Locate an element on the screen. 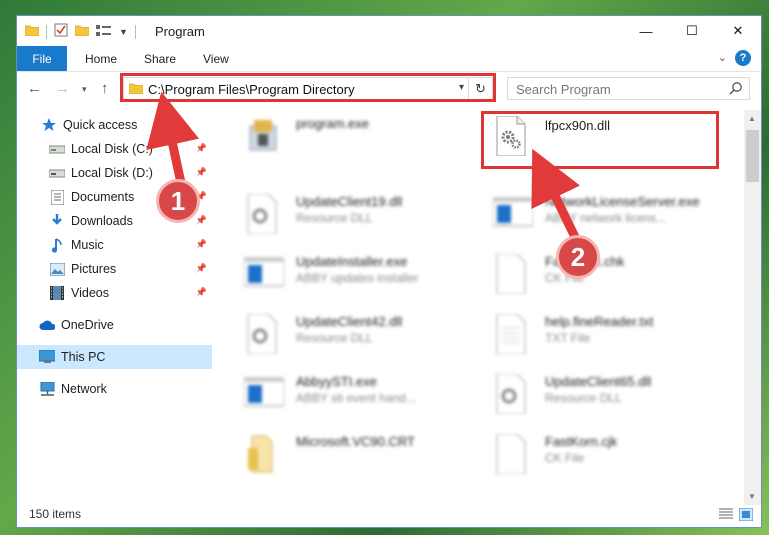  step1-arrow is located at coordinates (173, 137).